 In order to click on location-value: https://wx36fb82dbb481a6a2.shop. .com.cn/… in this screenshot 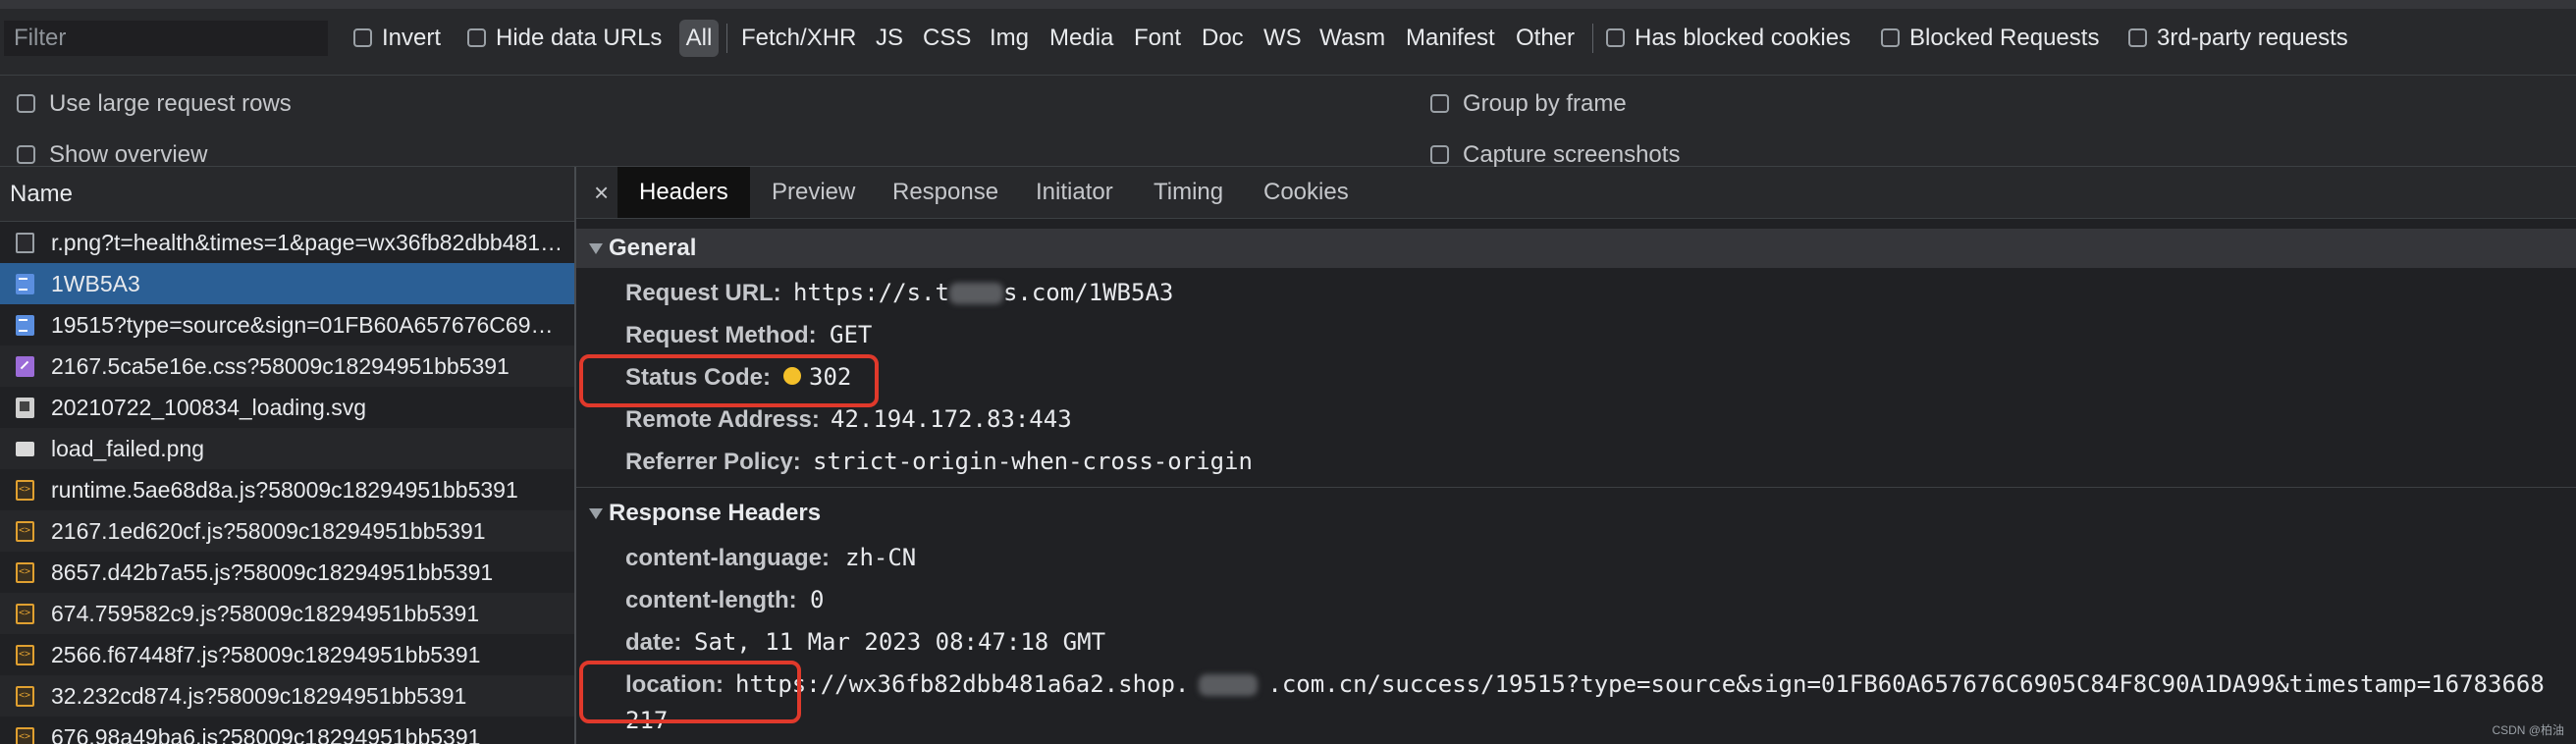, I will do `click(1640, 685)`.